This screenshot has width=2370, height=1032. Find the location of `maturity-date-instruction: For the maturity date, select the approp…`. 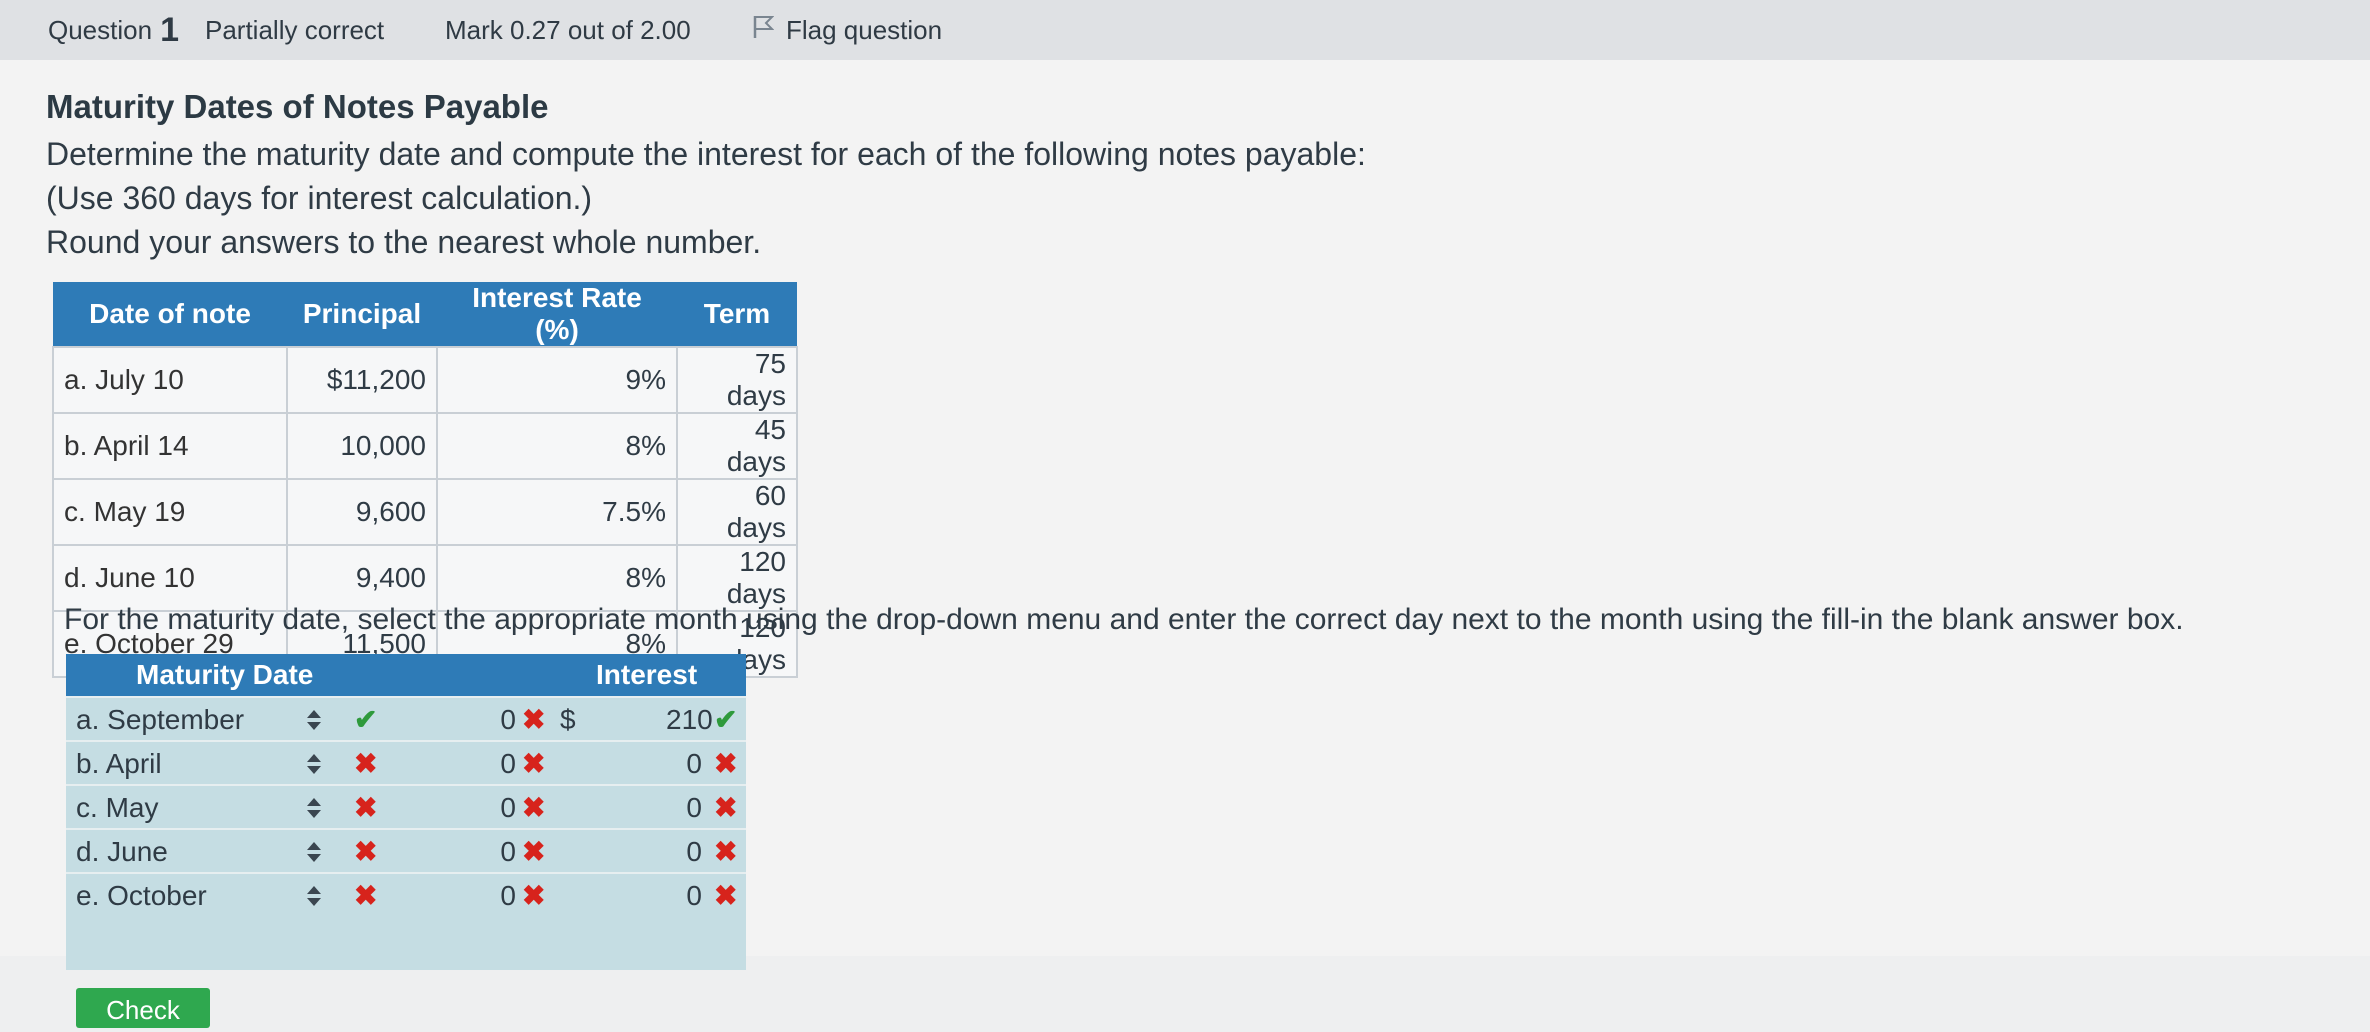

maturity-date-instruction: For the maturity date, select the approp… is located at coordinates (1124, 619).